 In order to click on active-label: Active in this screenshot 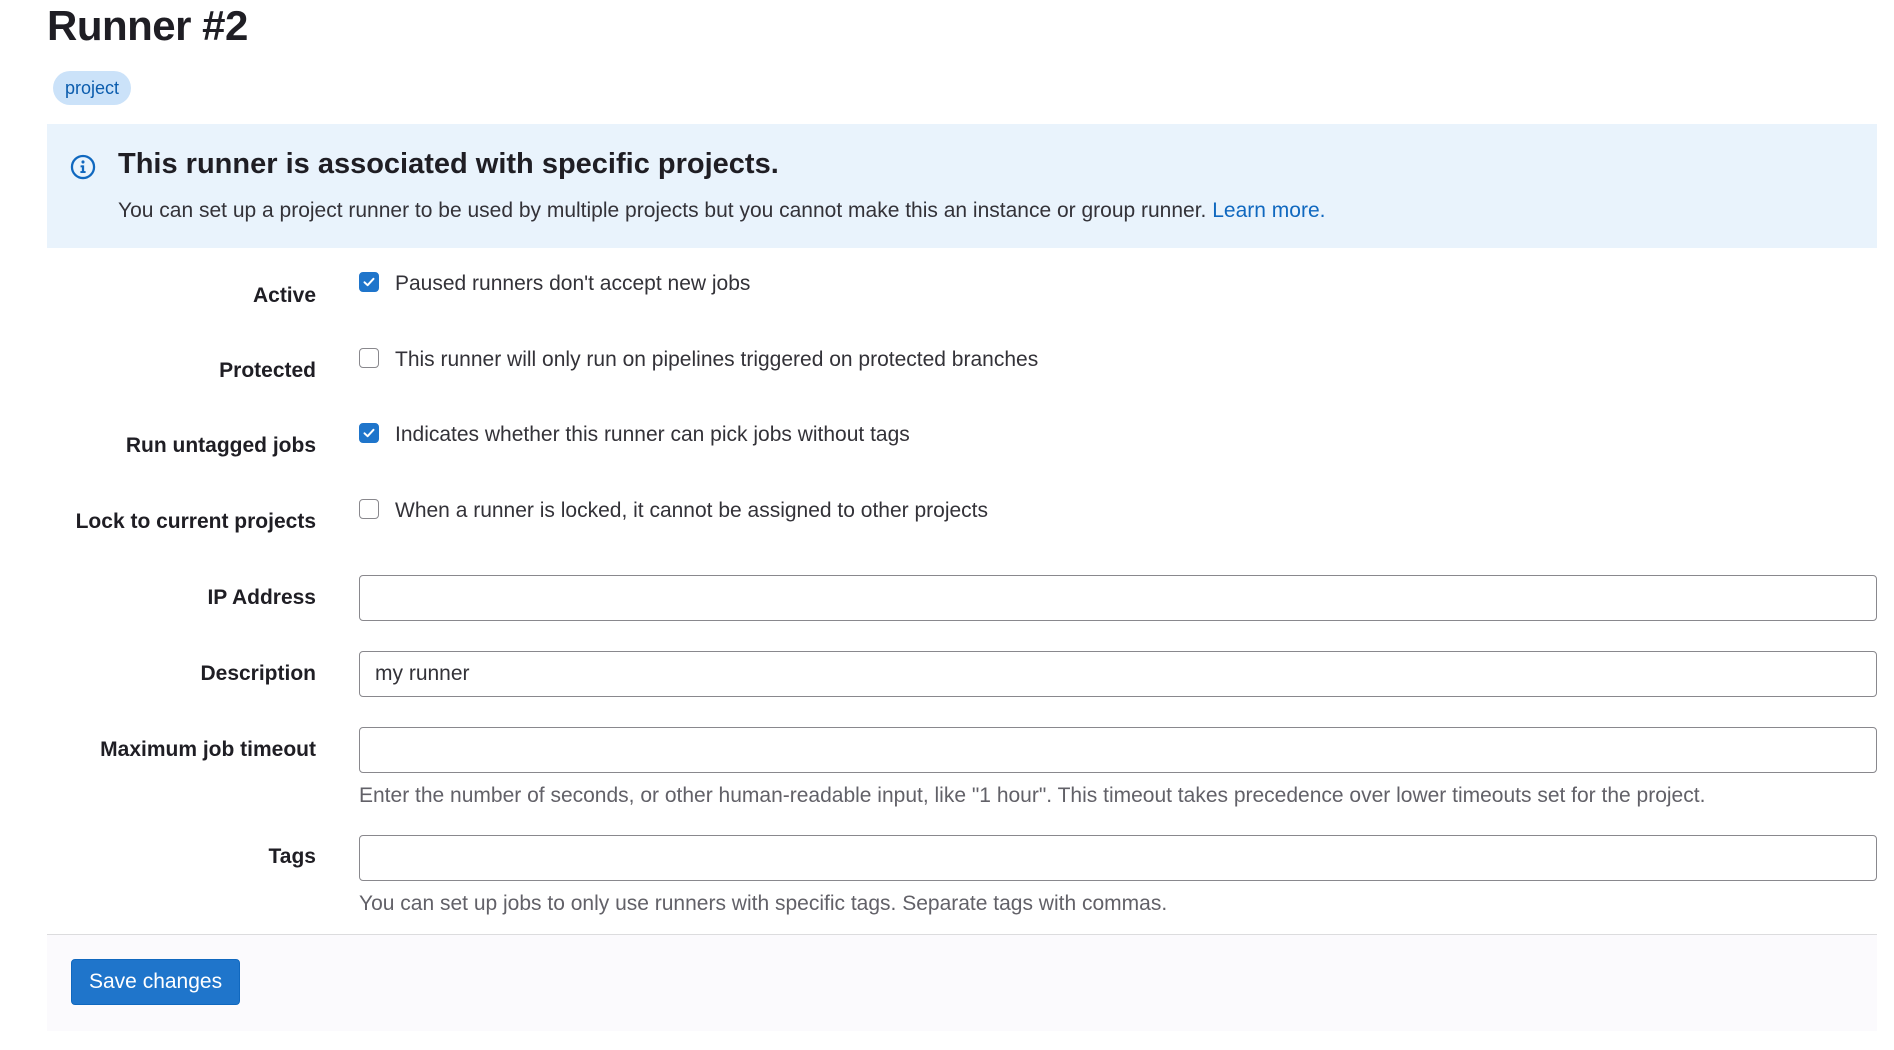, I will do `click(284, 295)`.